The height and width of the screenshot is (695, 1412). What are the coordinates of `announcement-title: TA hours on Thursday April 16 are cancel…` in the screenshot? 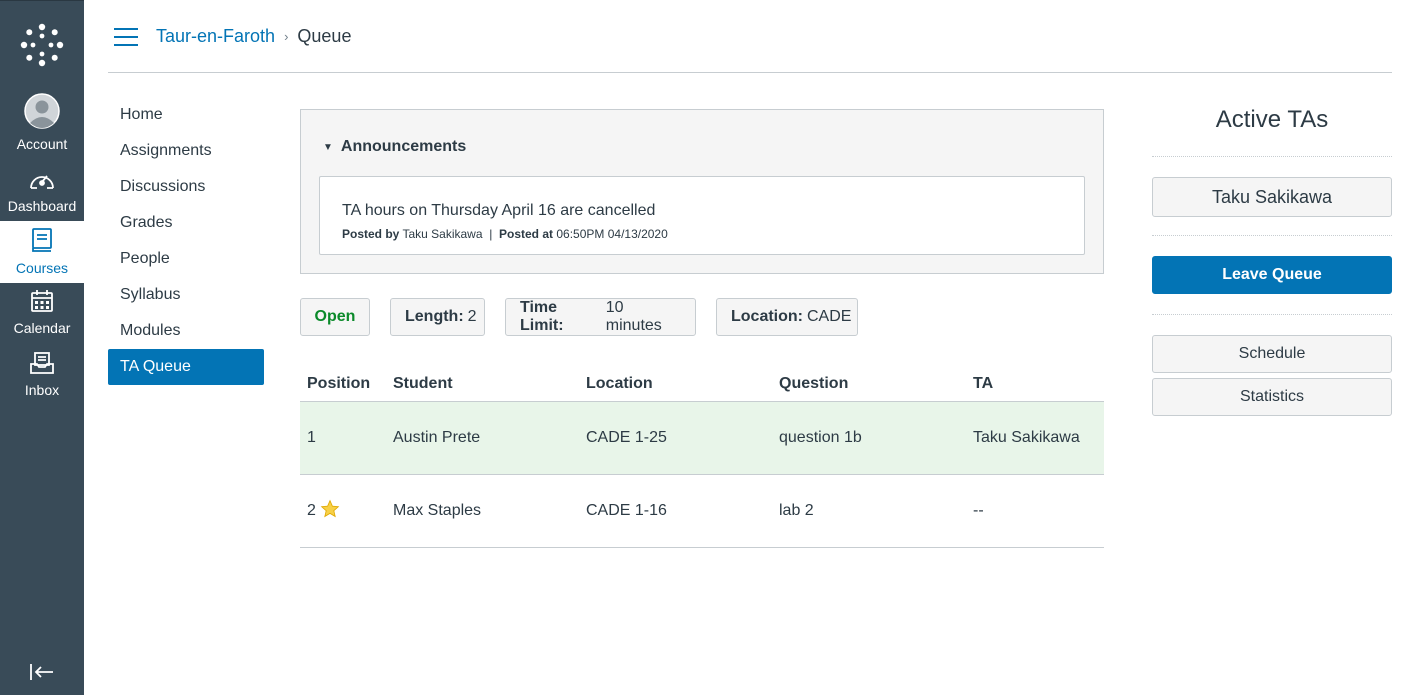 It's located at (499, 210).